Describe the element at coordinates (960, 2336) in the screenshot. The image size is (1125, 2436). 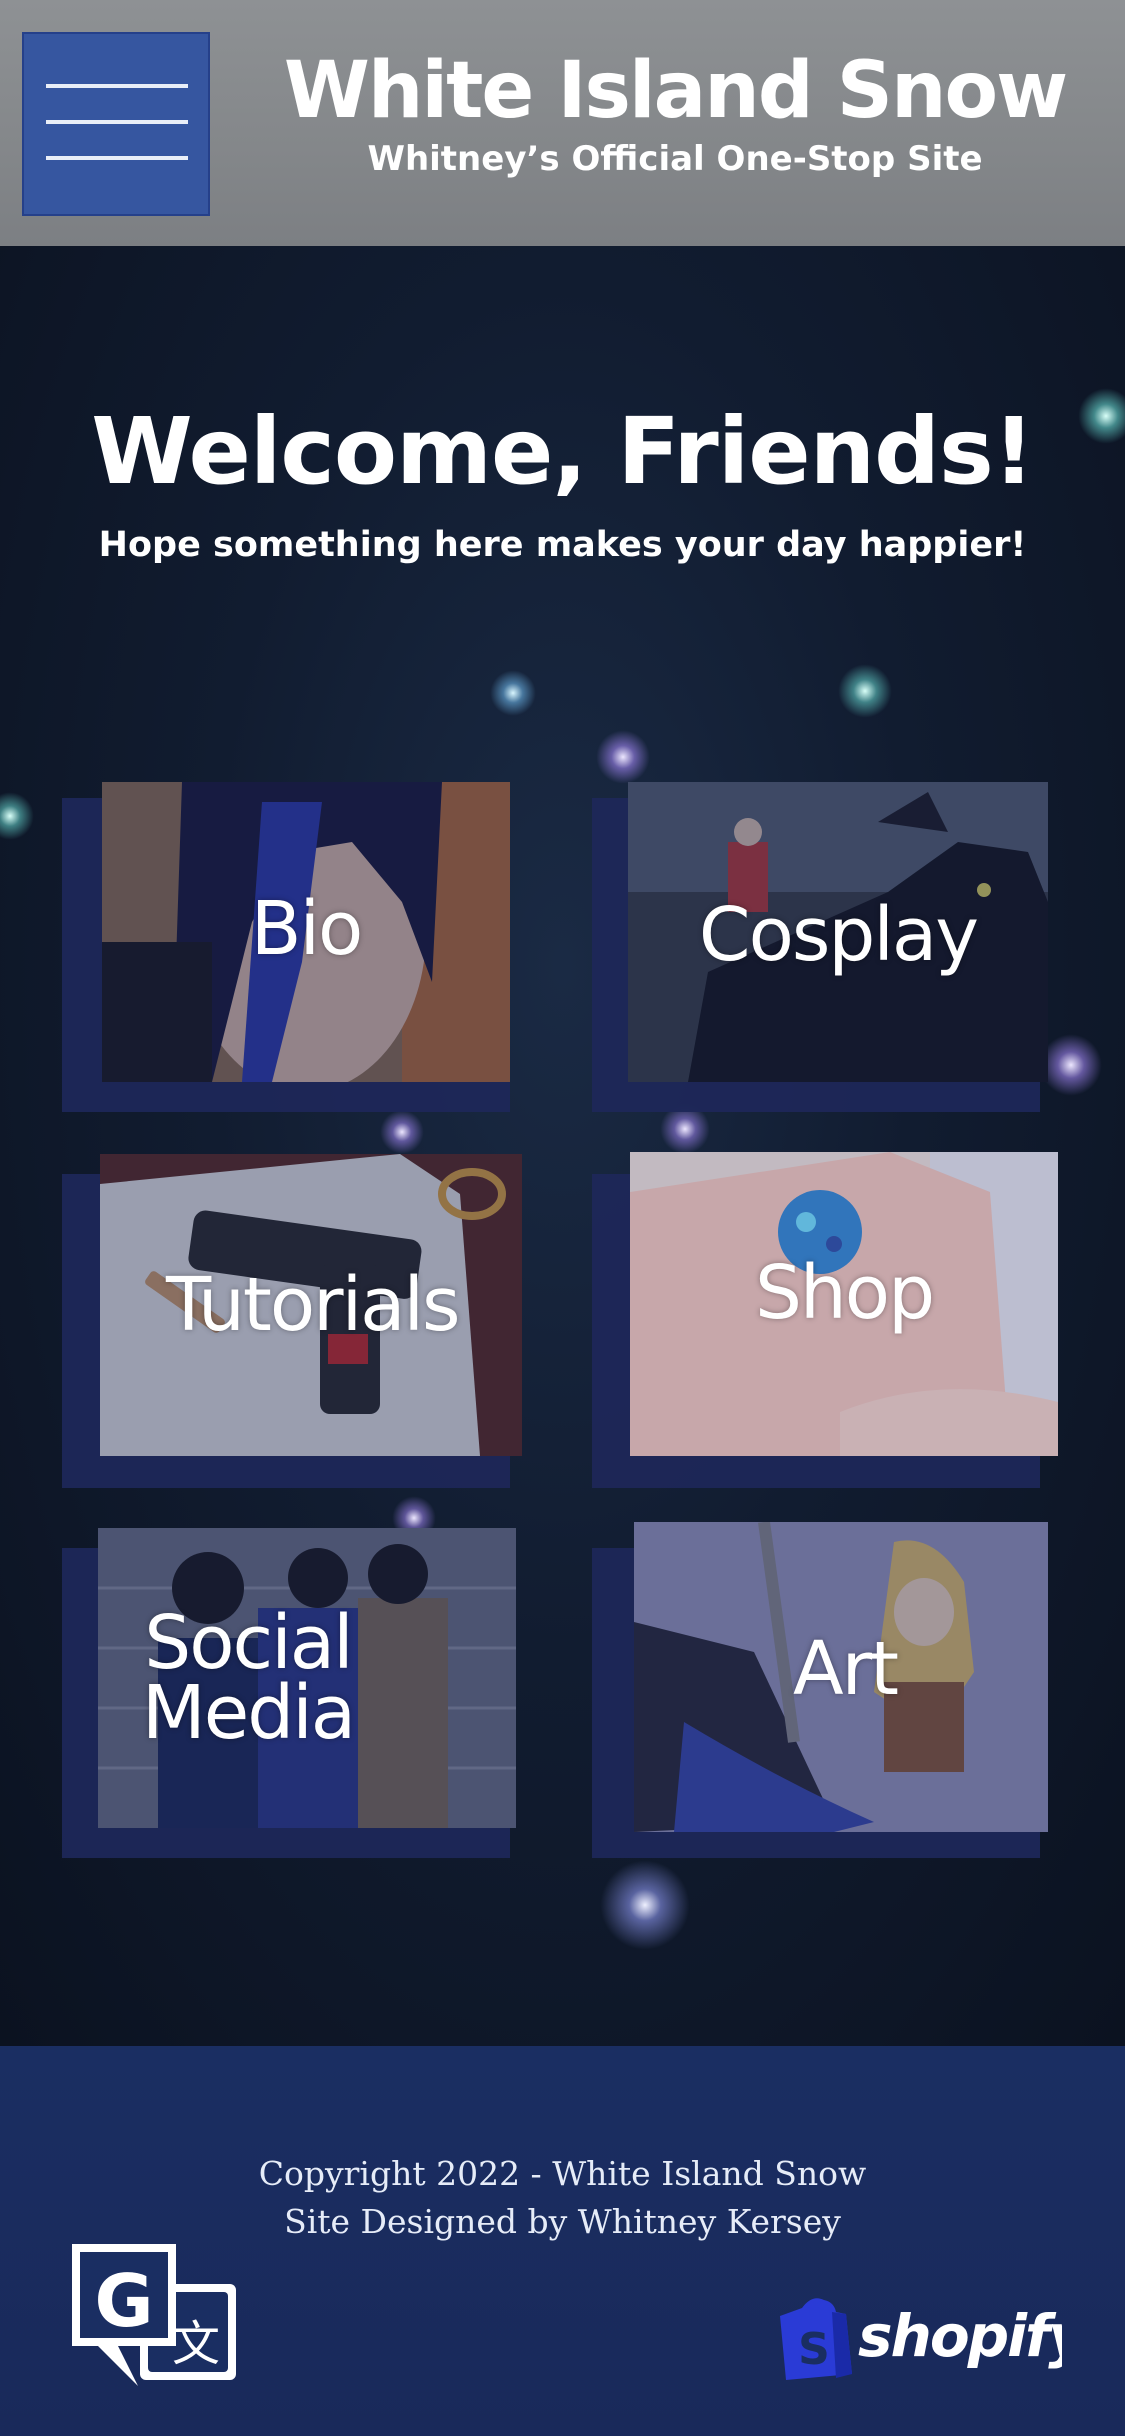
I see `shopify-wordmark: shopify` at that location.